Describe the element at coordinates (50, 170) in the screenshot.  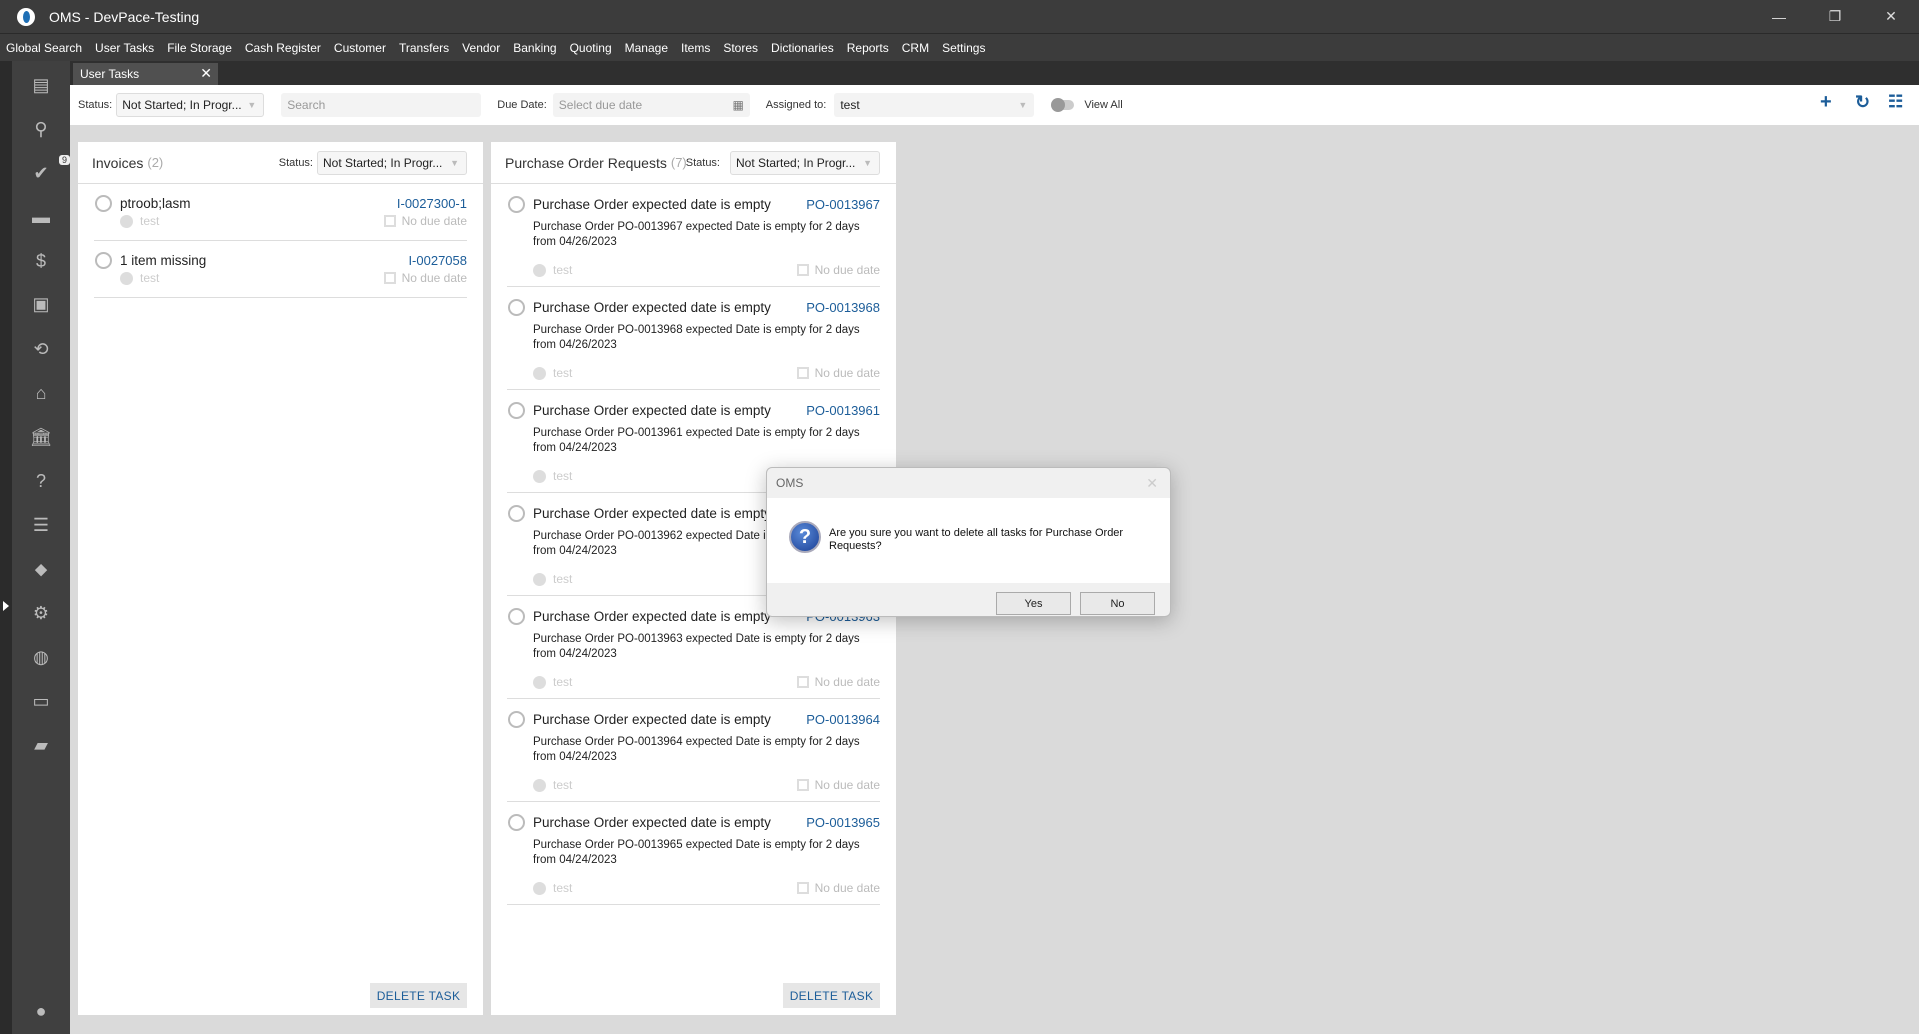
I see `tasks-check-icon: ✔ 9` at that location.